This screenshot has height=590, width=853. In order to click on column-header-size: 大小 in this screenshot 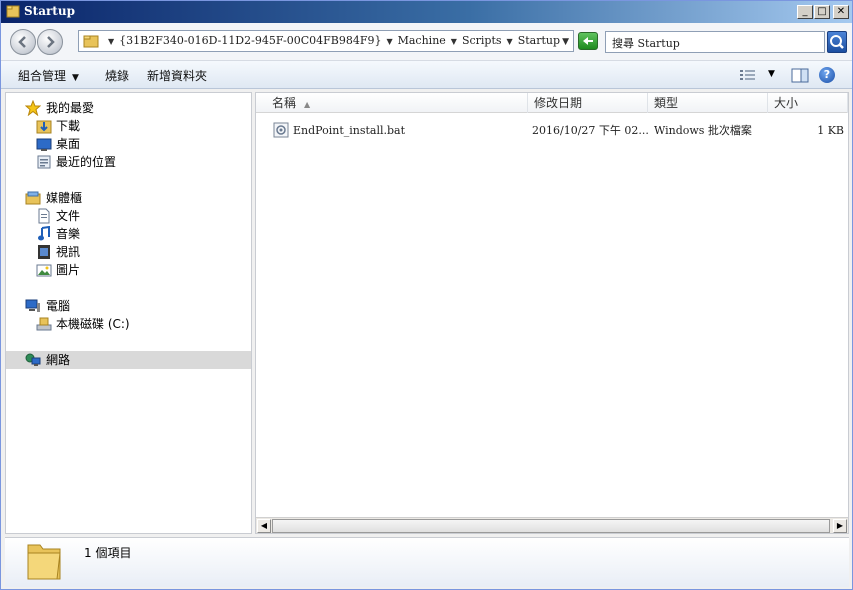, I will do `click(808, 103)`.